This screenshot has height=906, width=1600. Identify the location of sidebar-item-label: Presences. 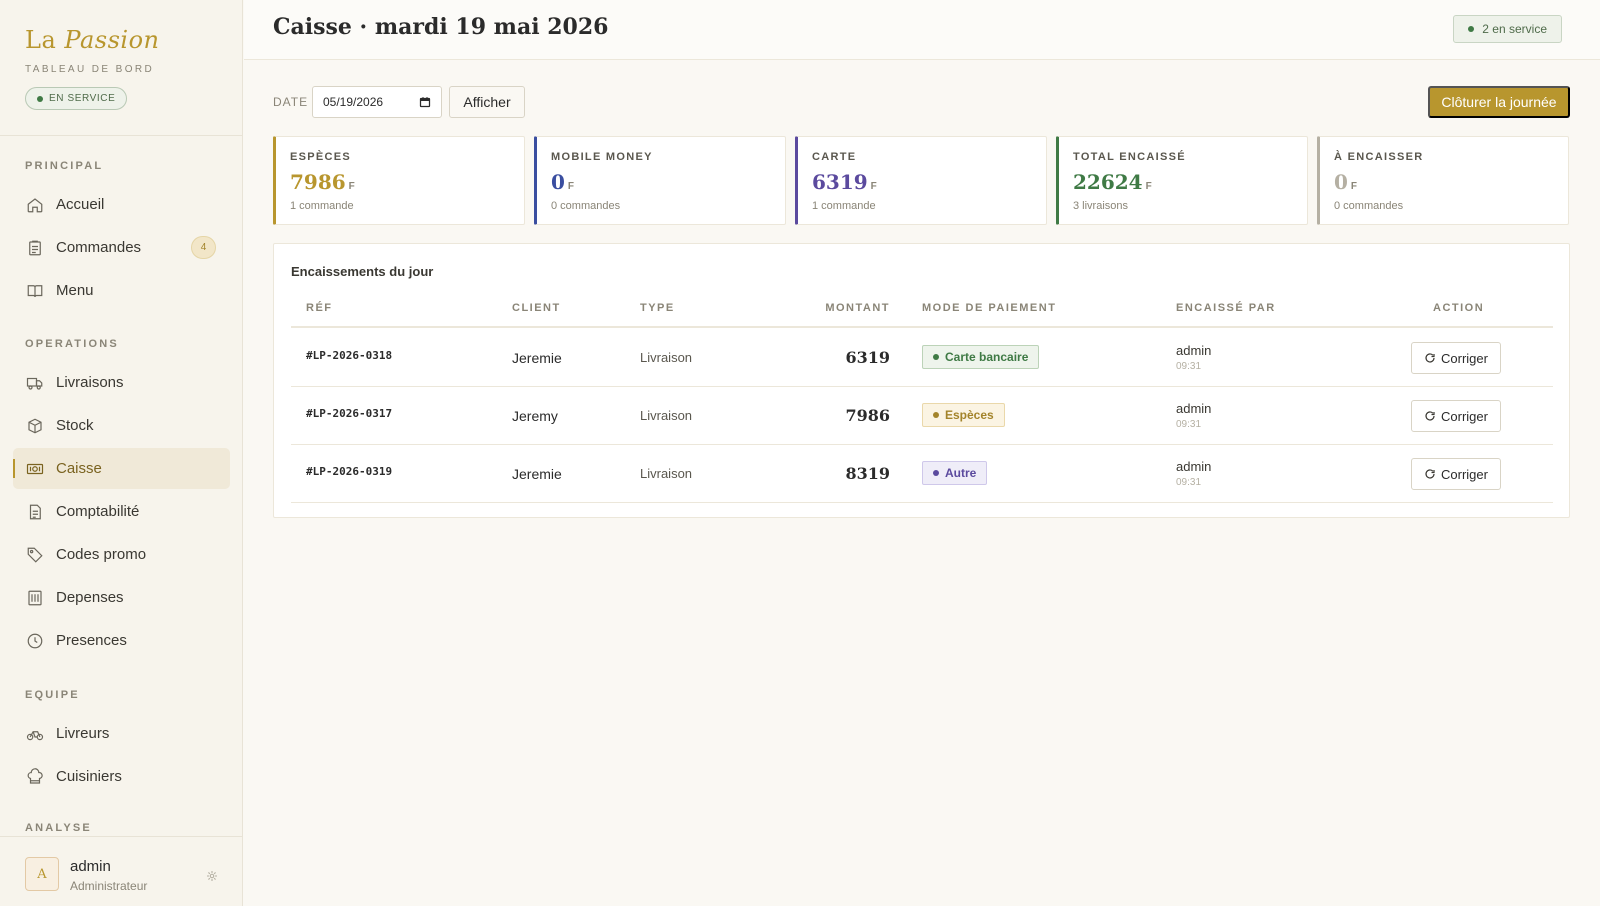
(91, 640).